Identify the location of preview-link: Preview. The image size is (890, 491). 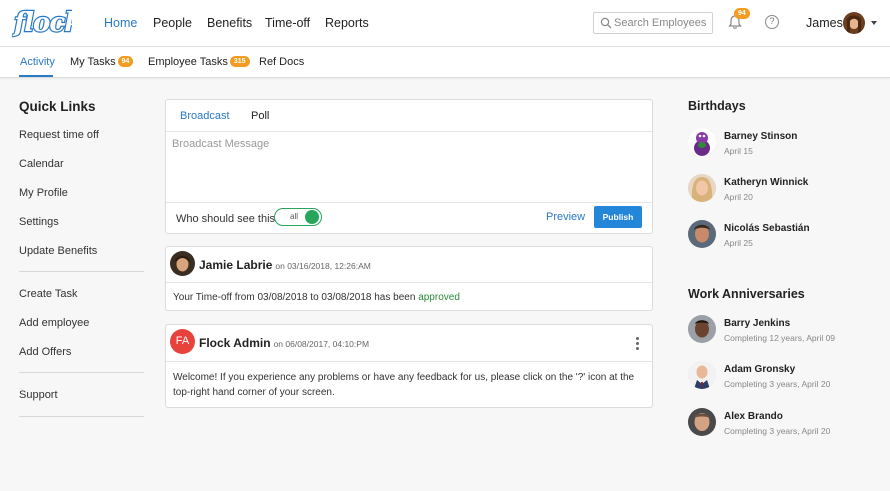
(565, 217).